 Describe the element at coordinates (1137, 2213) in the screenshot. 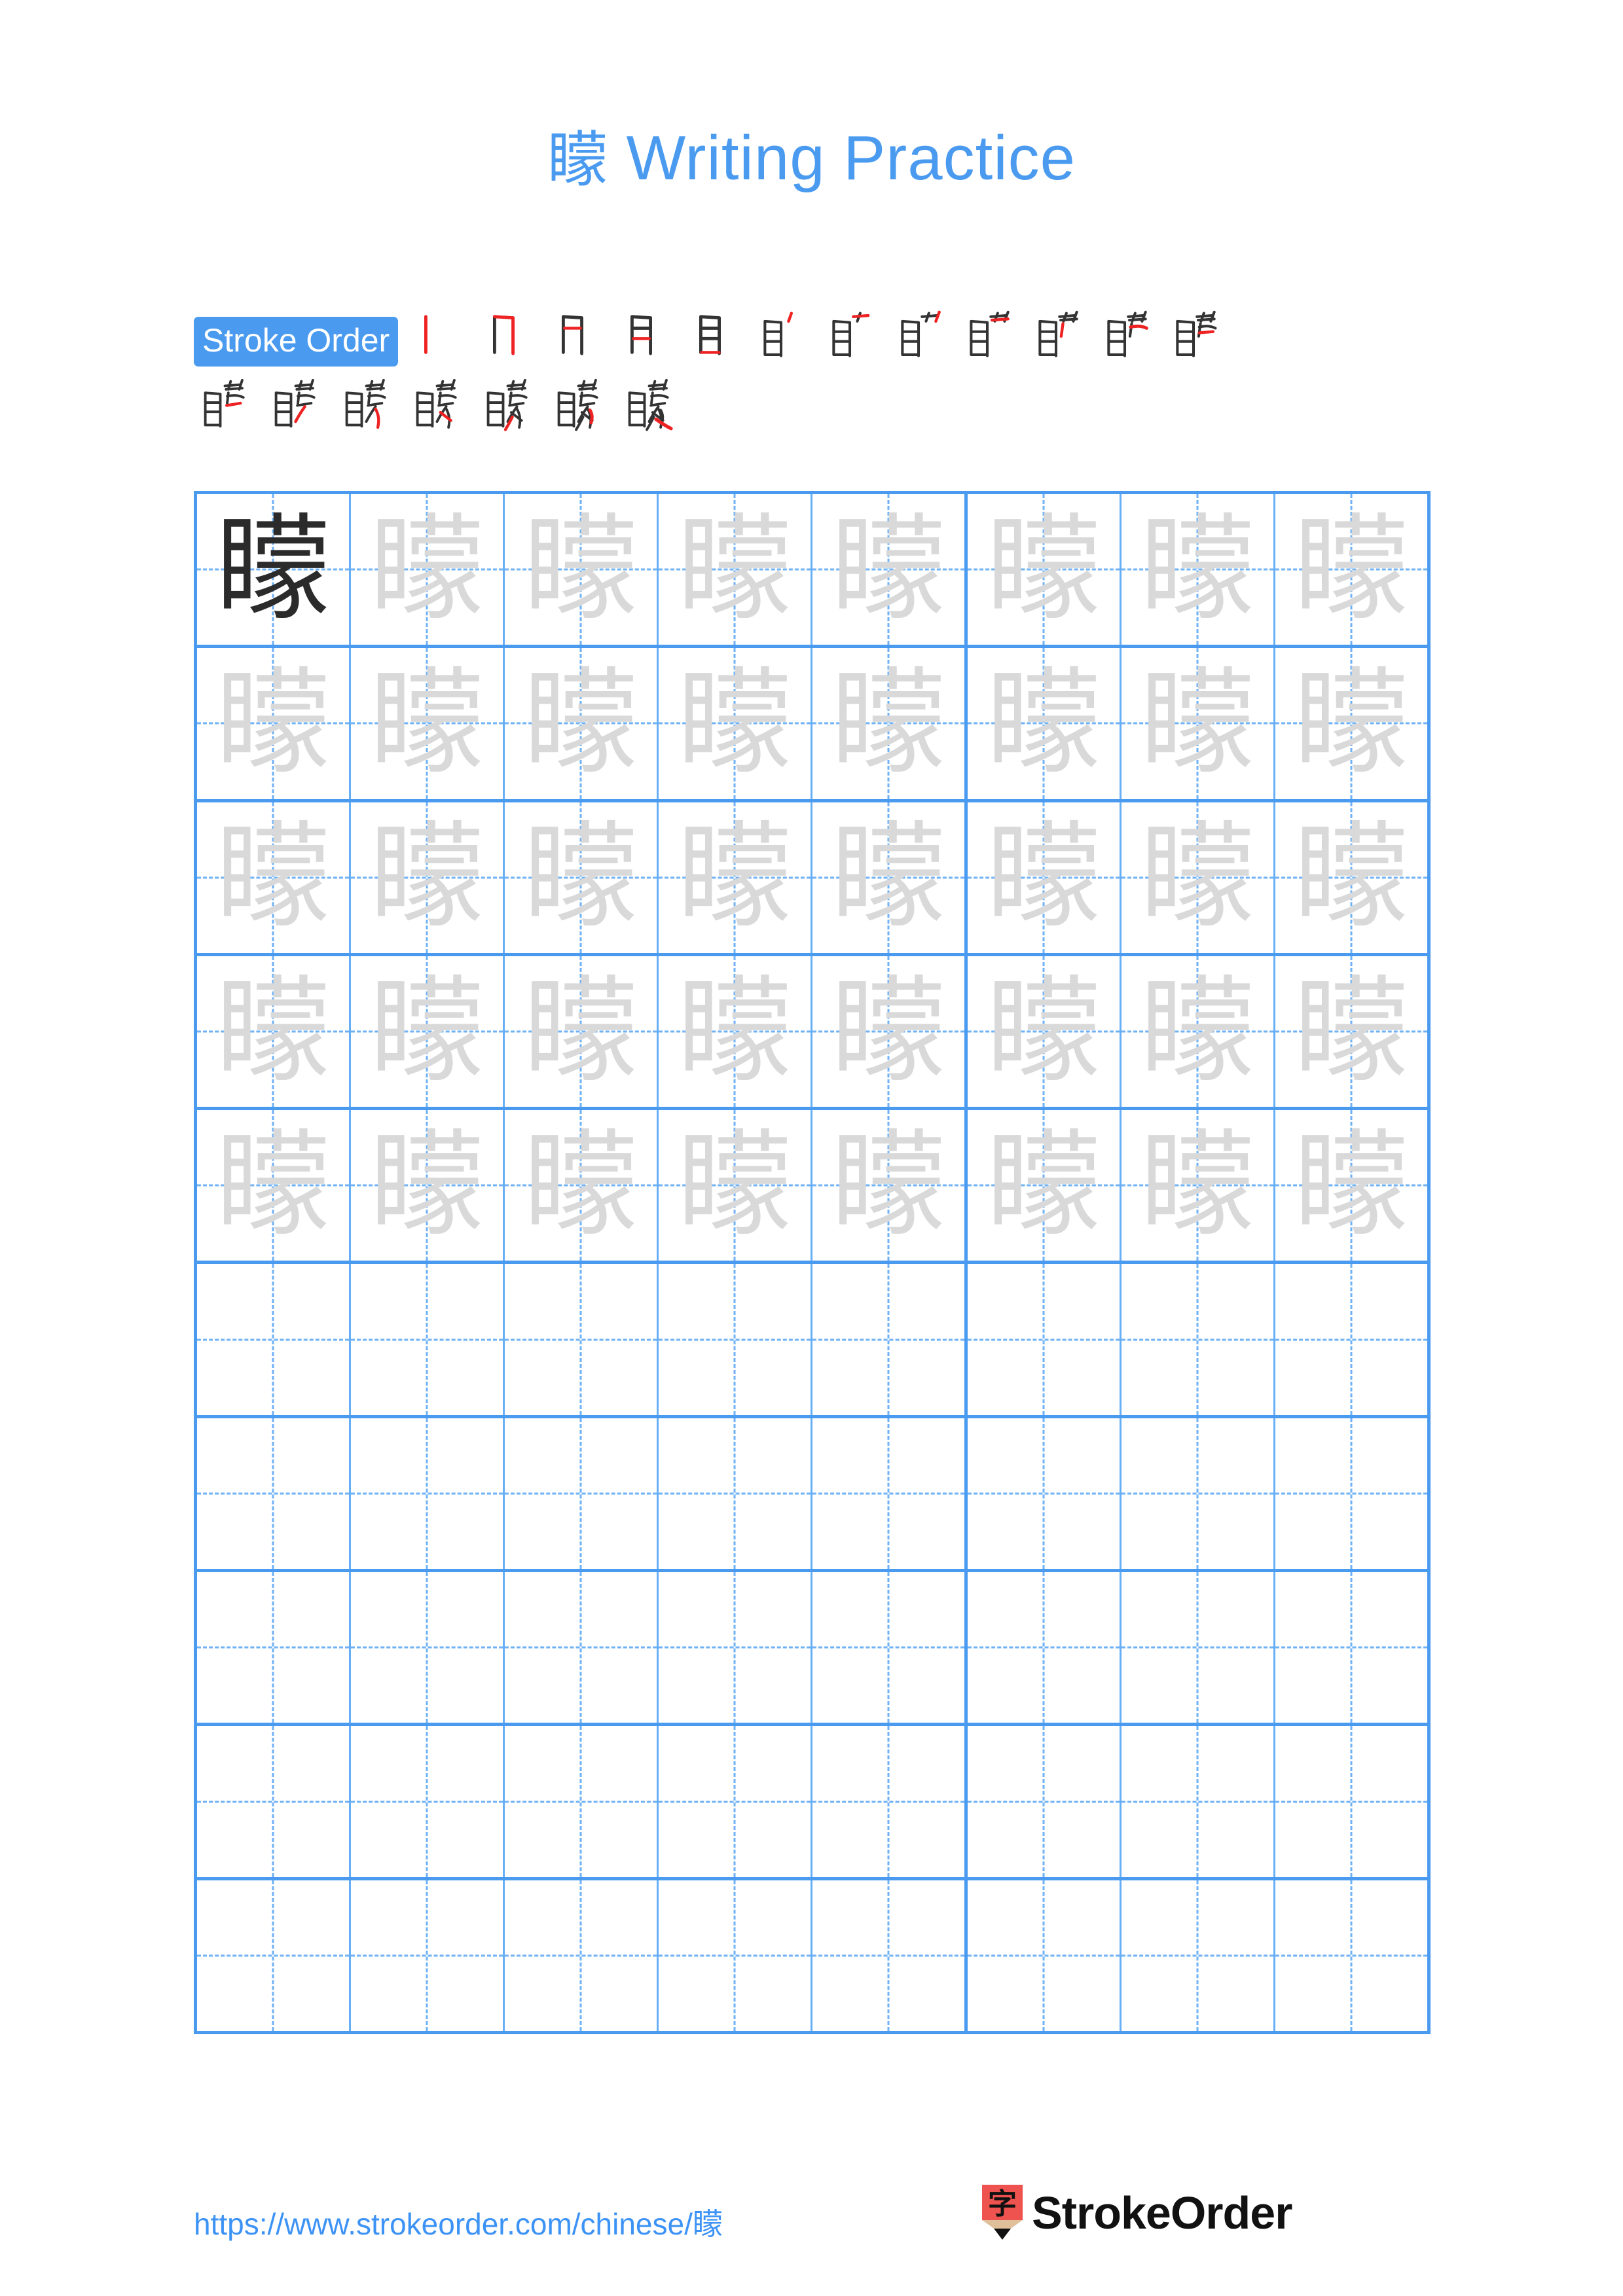

I see `brand-logo: 字 StrokeOrder` at that location.